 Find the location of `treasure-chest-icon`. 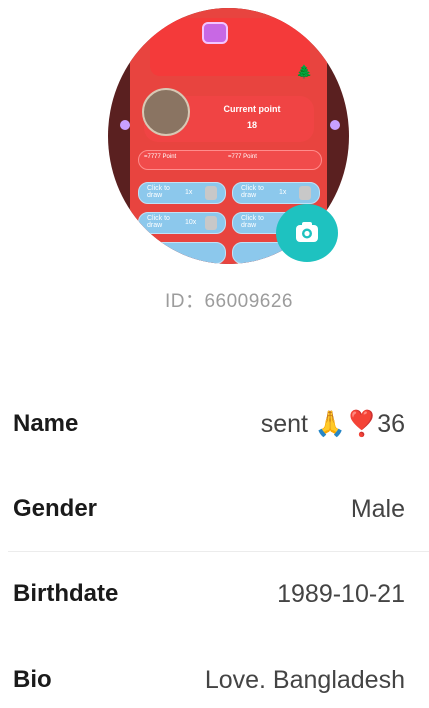

treasure-chest-icon is located at coordinates (215, 33).